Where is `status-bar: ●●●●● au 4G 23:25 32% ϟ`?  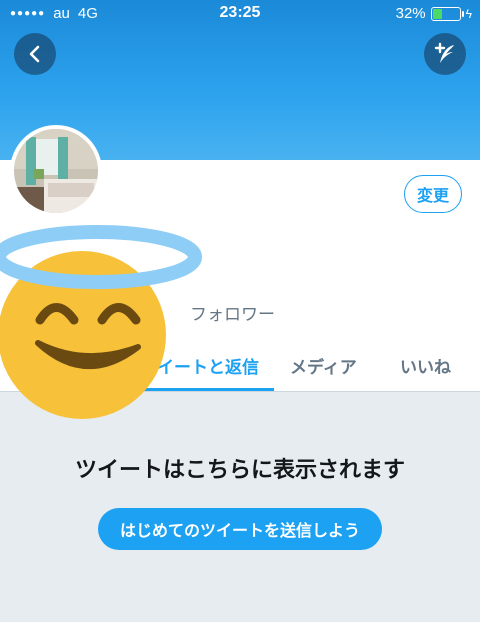 status-bar: ●●●●● au 4G 23:25 32% ϟ is located at coordinates (240, 15).